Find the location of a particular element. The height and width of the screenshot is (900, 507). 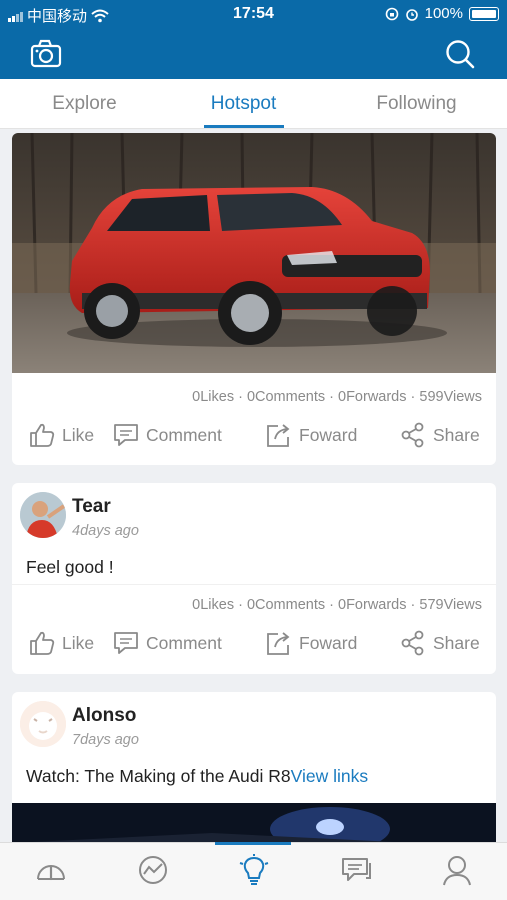

dashboard-icon is located at coordinates (51, 870).